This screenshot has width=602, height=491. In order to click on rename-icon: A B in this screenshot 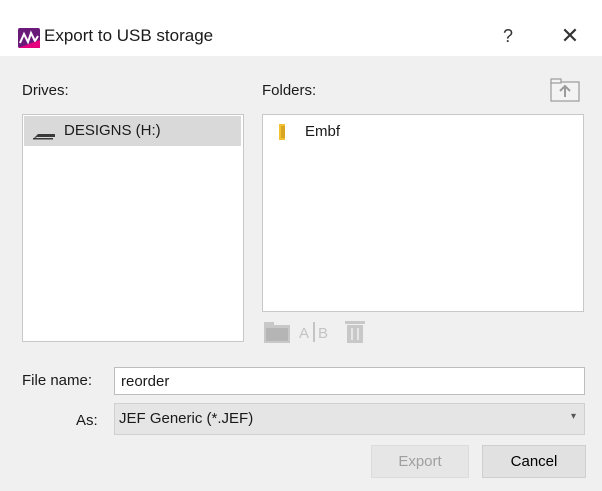, I will do `click(313, 332)`.